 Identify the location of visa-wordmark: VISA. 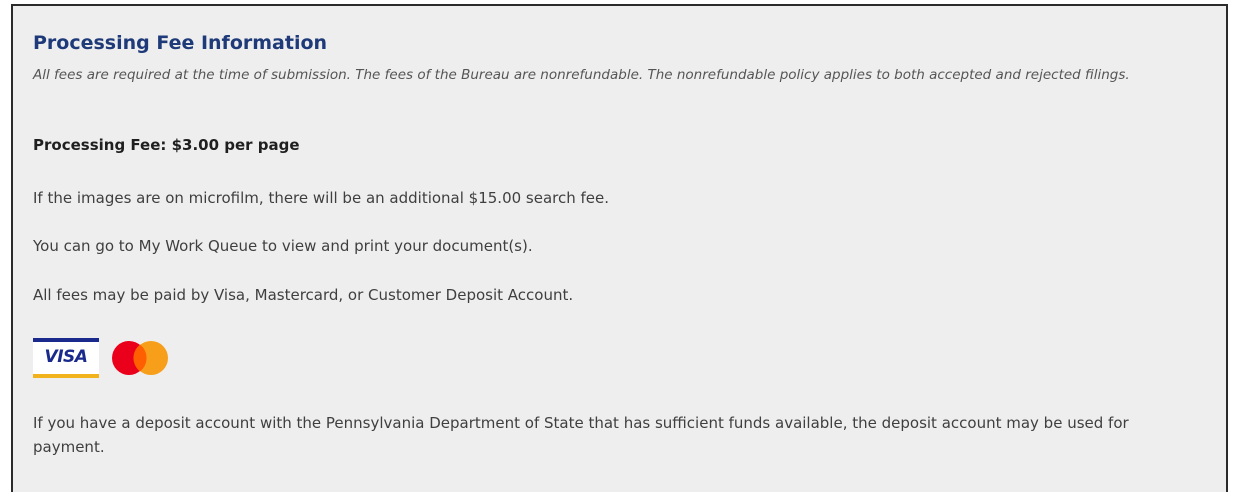
(66, 357).